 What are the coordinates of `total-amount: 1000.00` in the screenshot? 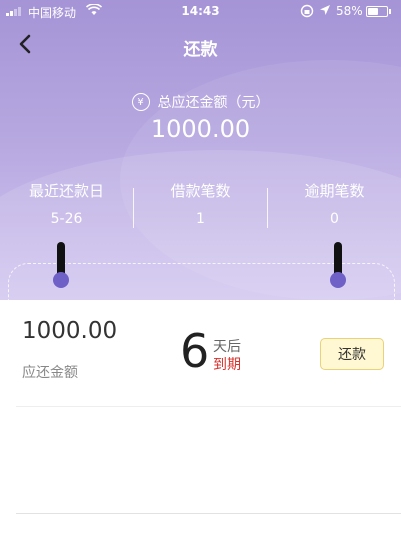 It's located at (200, 129).